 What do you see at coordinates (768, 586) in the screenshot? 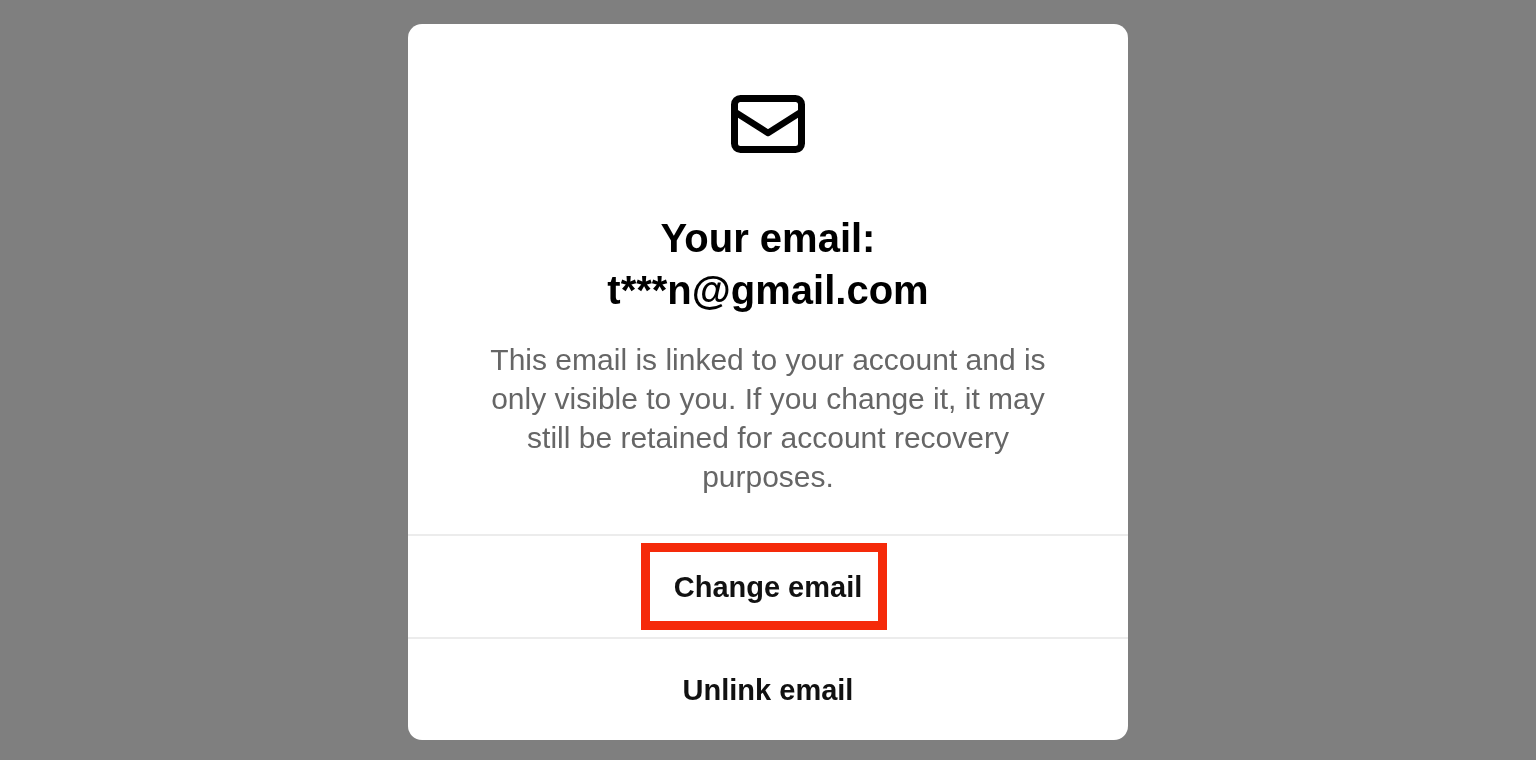
I see `dialog-action-button: Change email` at bounding box center [768, 586].